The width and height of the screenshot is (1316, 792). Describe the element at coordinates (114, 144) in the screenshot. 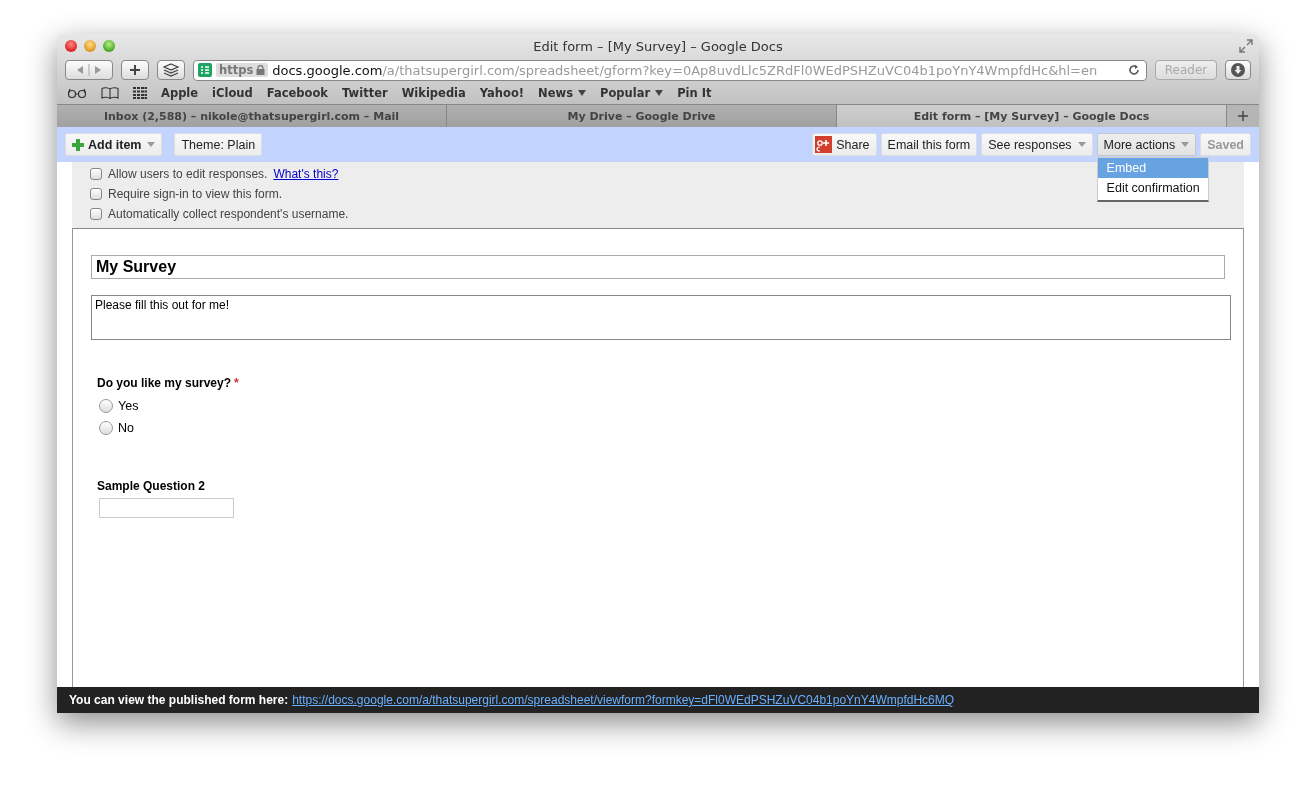

I see `add-item-button: Add item` at that location.